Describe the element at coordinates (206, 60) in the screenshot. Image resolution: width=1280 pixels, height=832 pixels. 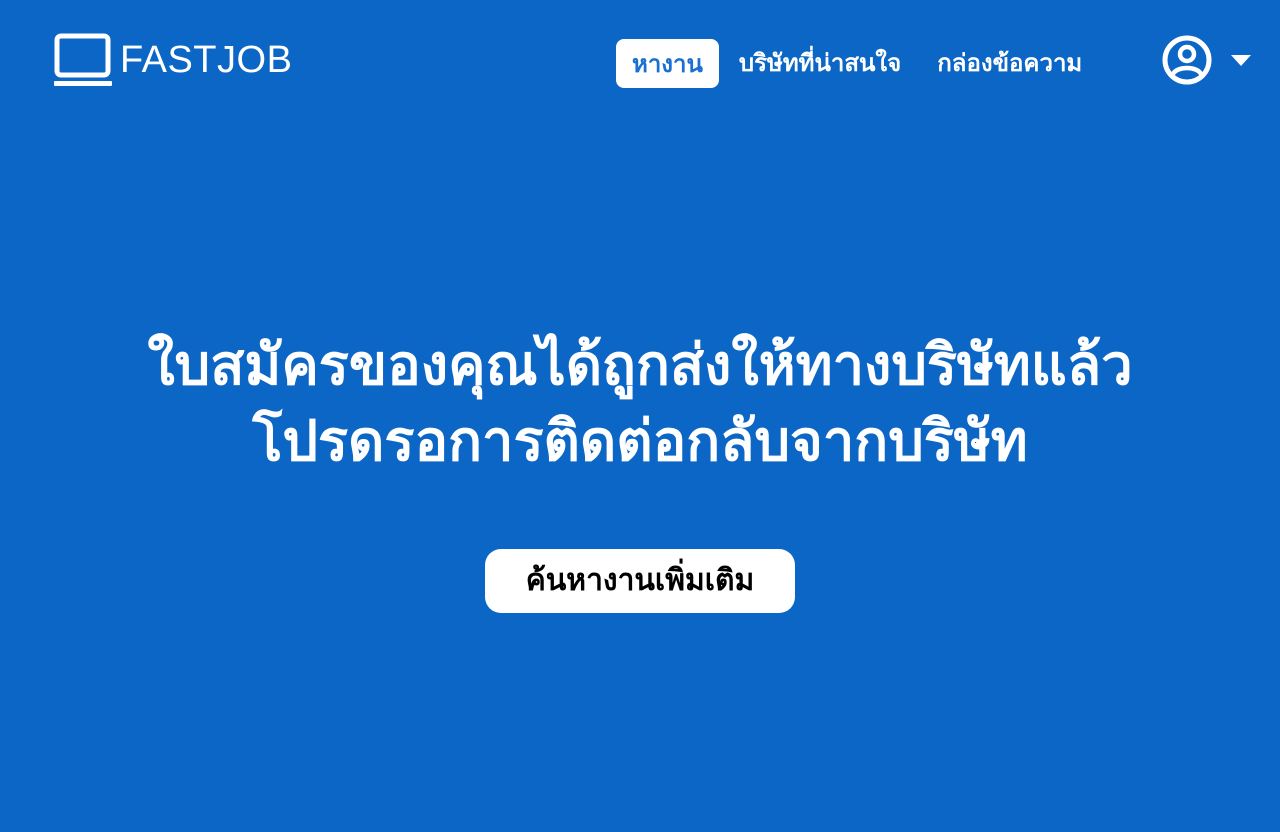
I see `brand-name: FASTJOB` at that location.